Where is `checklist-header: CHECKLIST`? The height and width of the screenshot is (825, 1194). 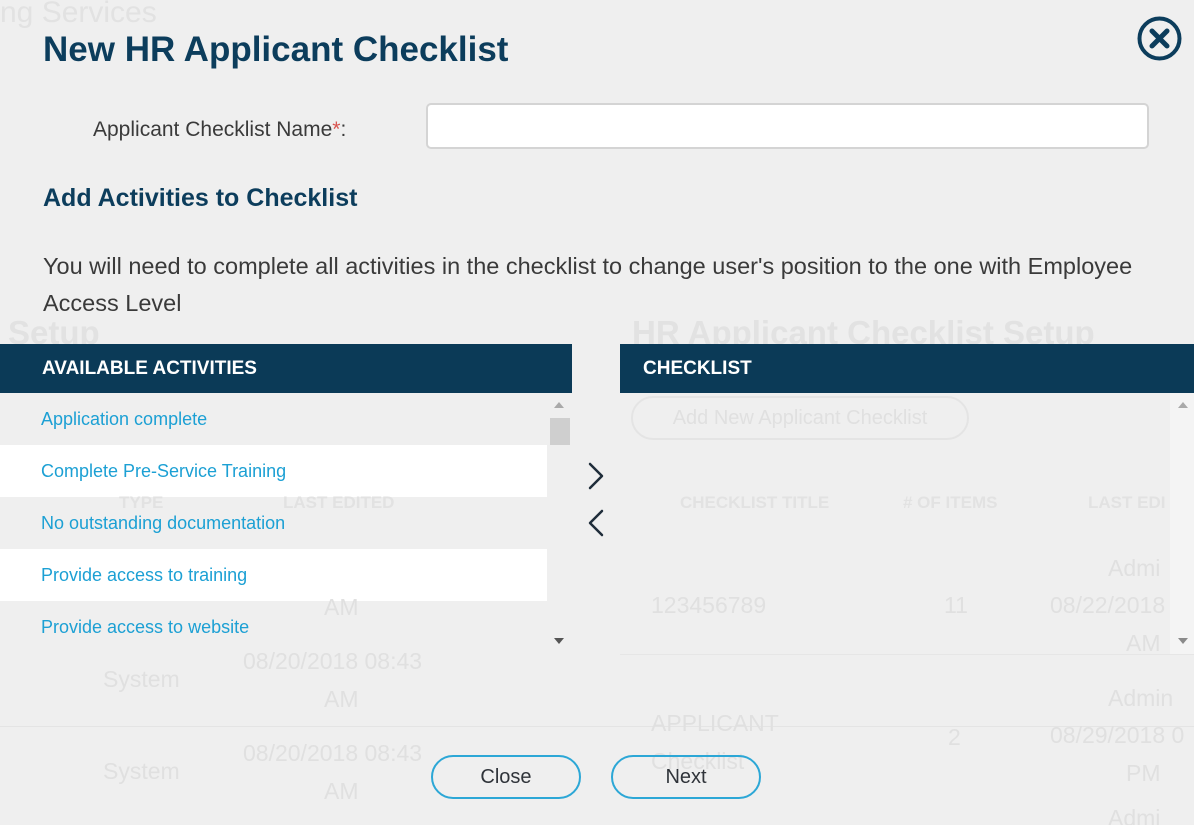 checklist-header: CHECKLIST is located at coordinates (907, 368).